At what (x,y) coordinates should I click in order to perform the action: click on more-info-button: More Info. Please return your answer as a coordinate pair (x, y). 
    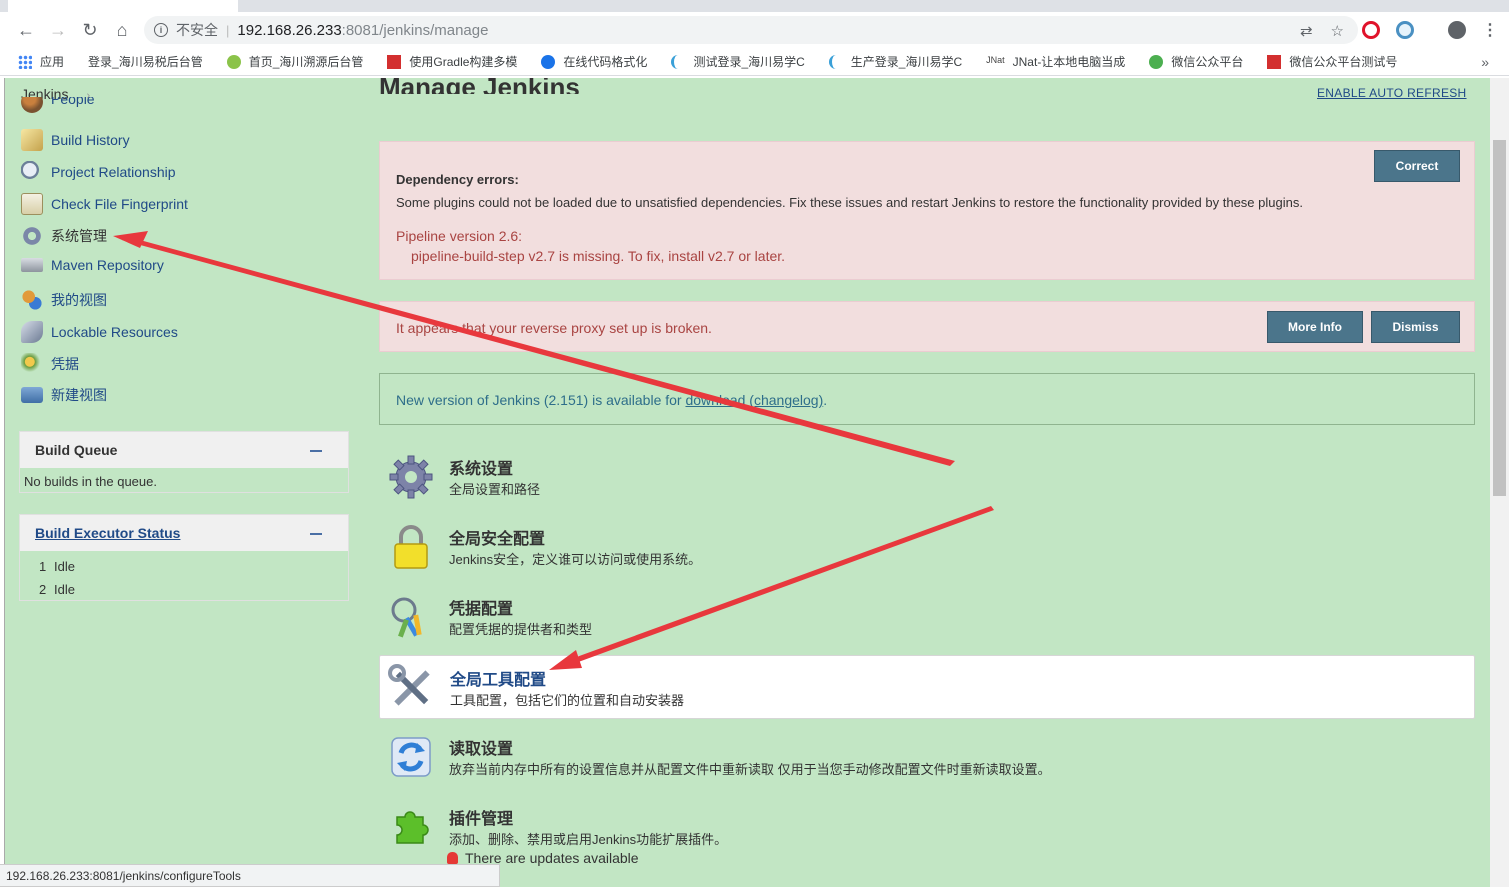
    Looking at the image, I should click on (1315, 327).